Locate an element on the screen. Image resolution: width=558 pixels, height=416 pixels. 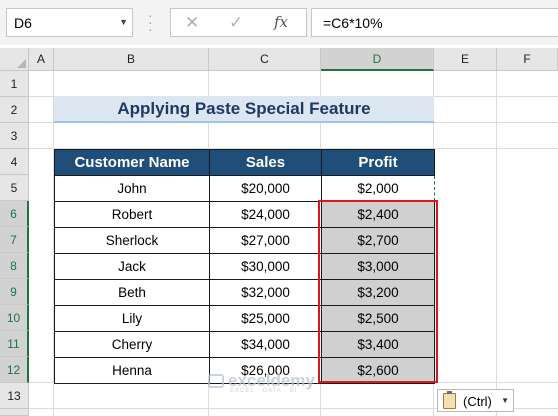
cell-sales: $30,000 is located at coordinates (265, 266).